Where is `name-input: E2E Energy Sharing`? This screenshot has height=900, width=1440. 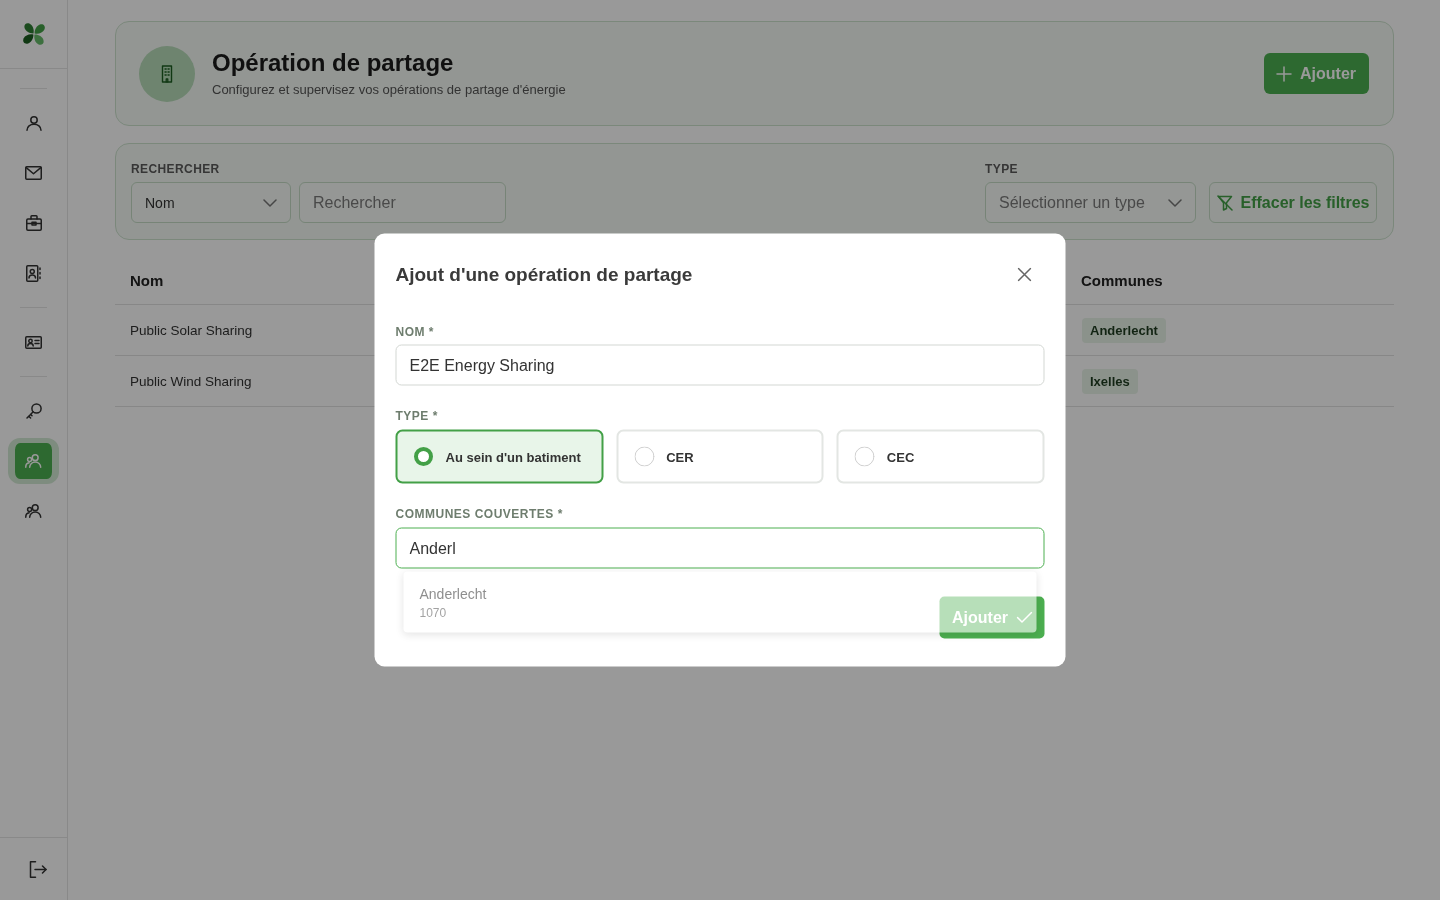
name-input: E2E Energy Sharing is located at coordinates (720, 365).